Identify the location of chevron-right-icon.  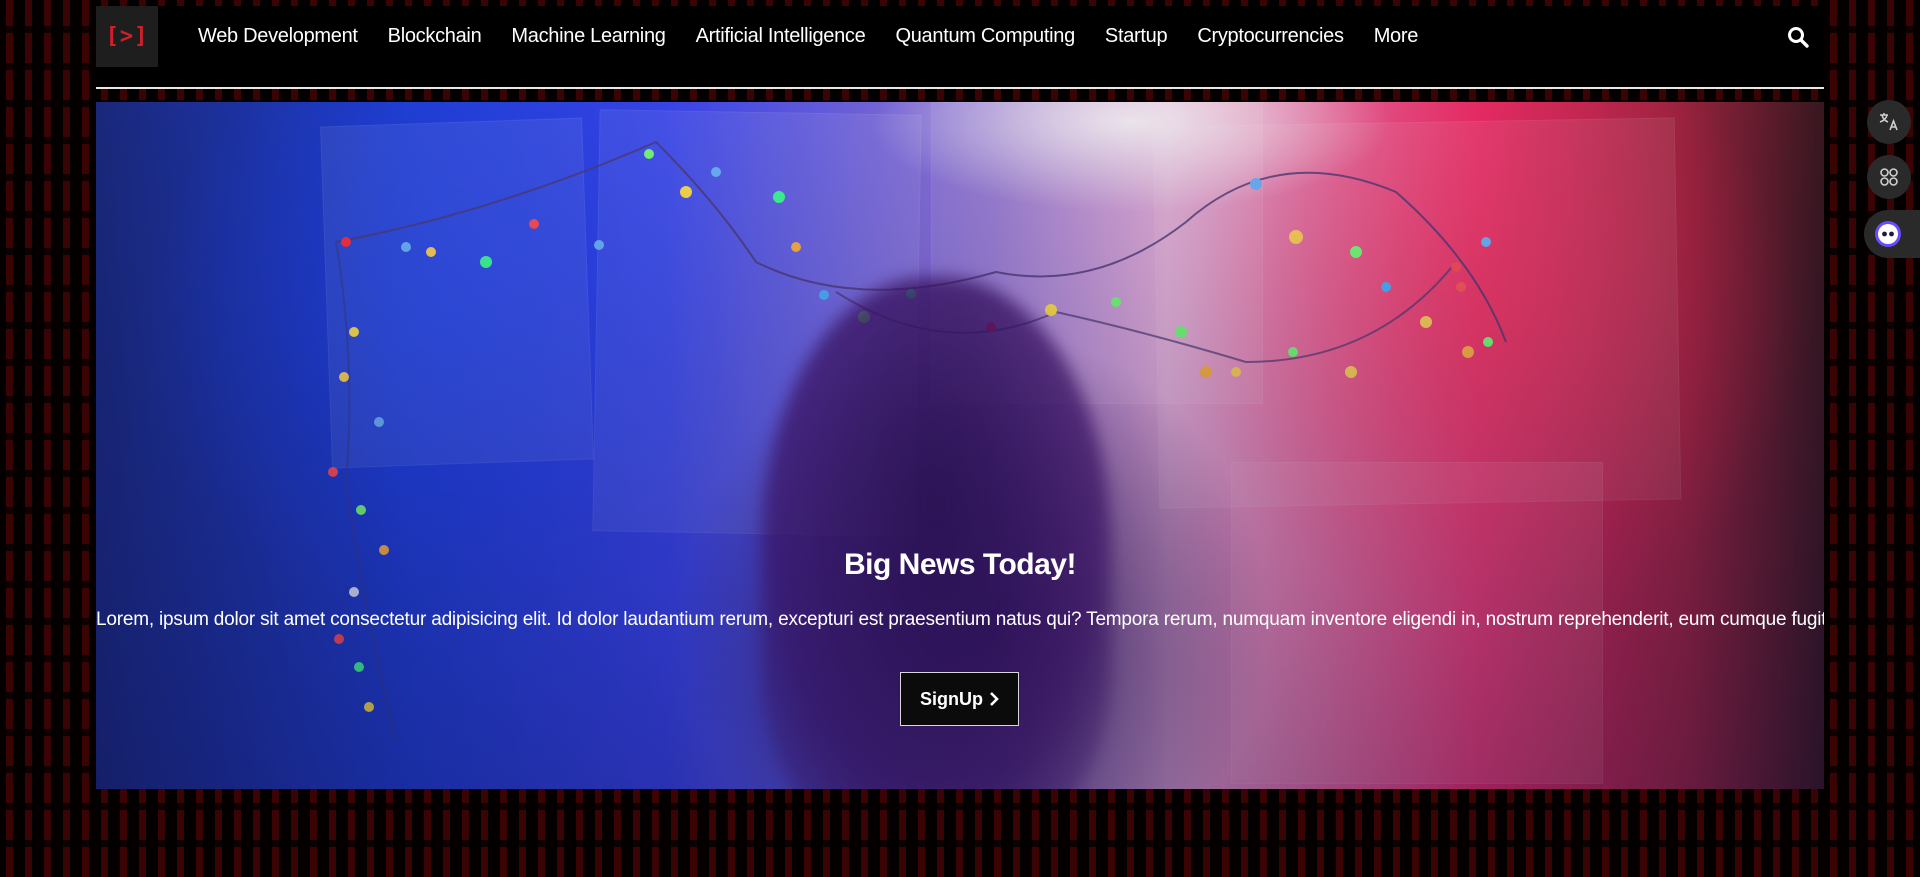
(994, 699).